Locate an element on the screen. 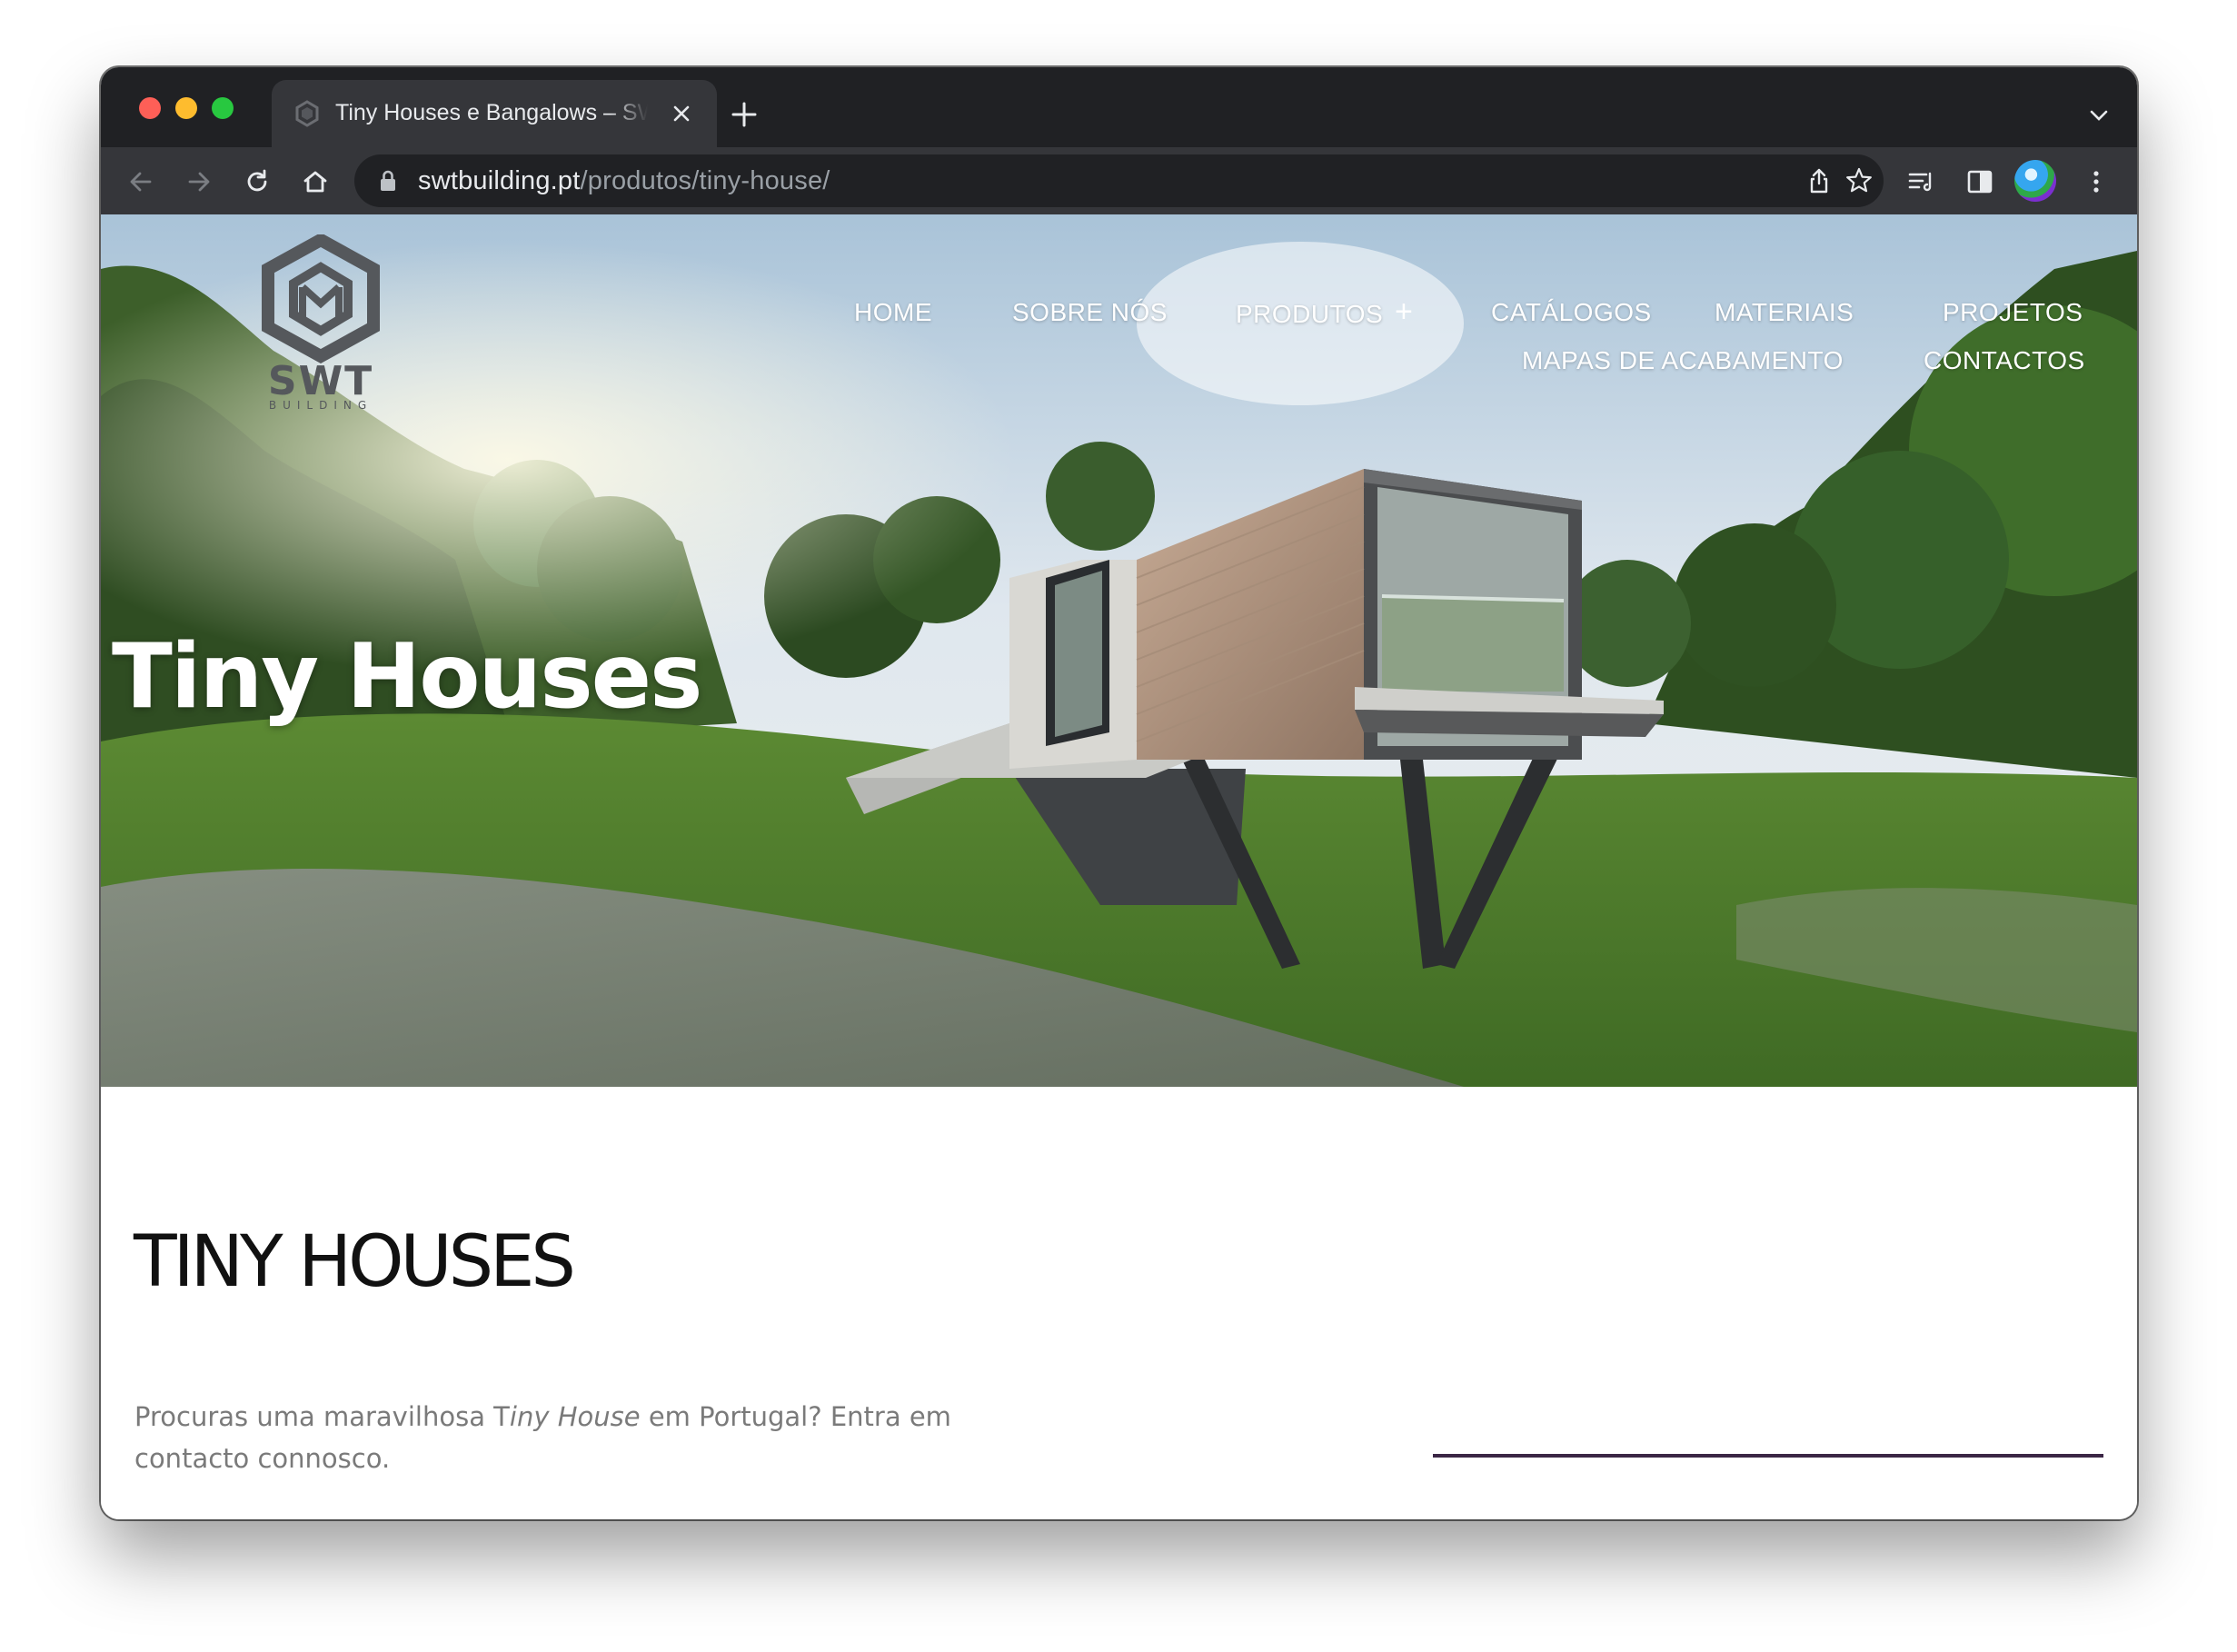 This screenshot has height=1652, width=2237. nav-catalogs-link: CATÁLOGOS is located at coordinates (1572, 312).